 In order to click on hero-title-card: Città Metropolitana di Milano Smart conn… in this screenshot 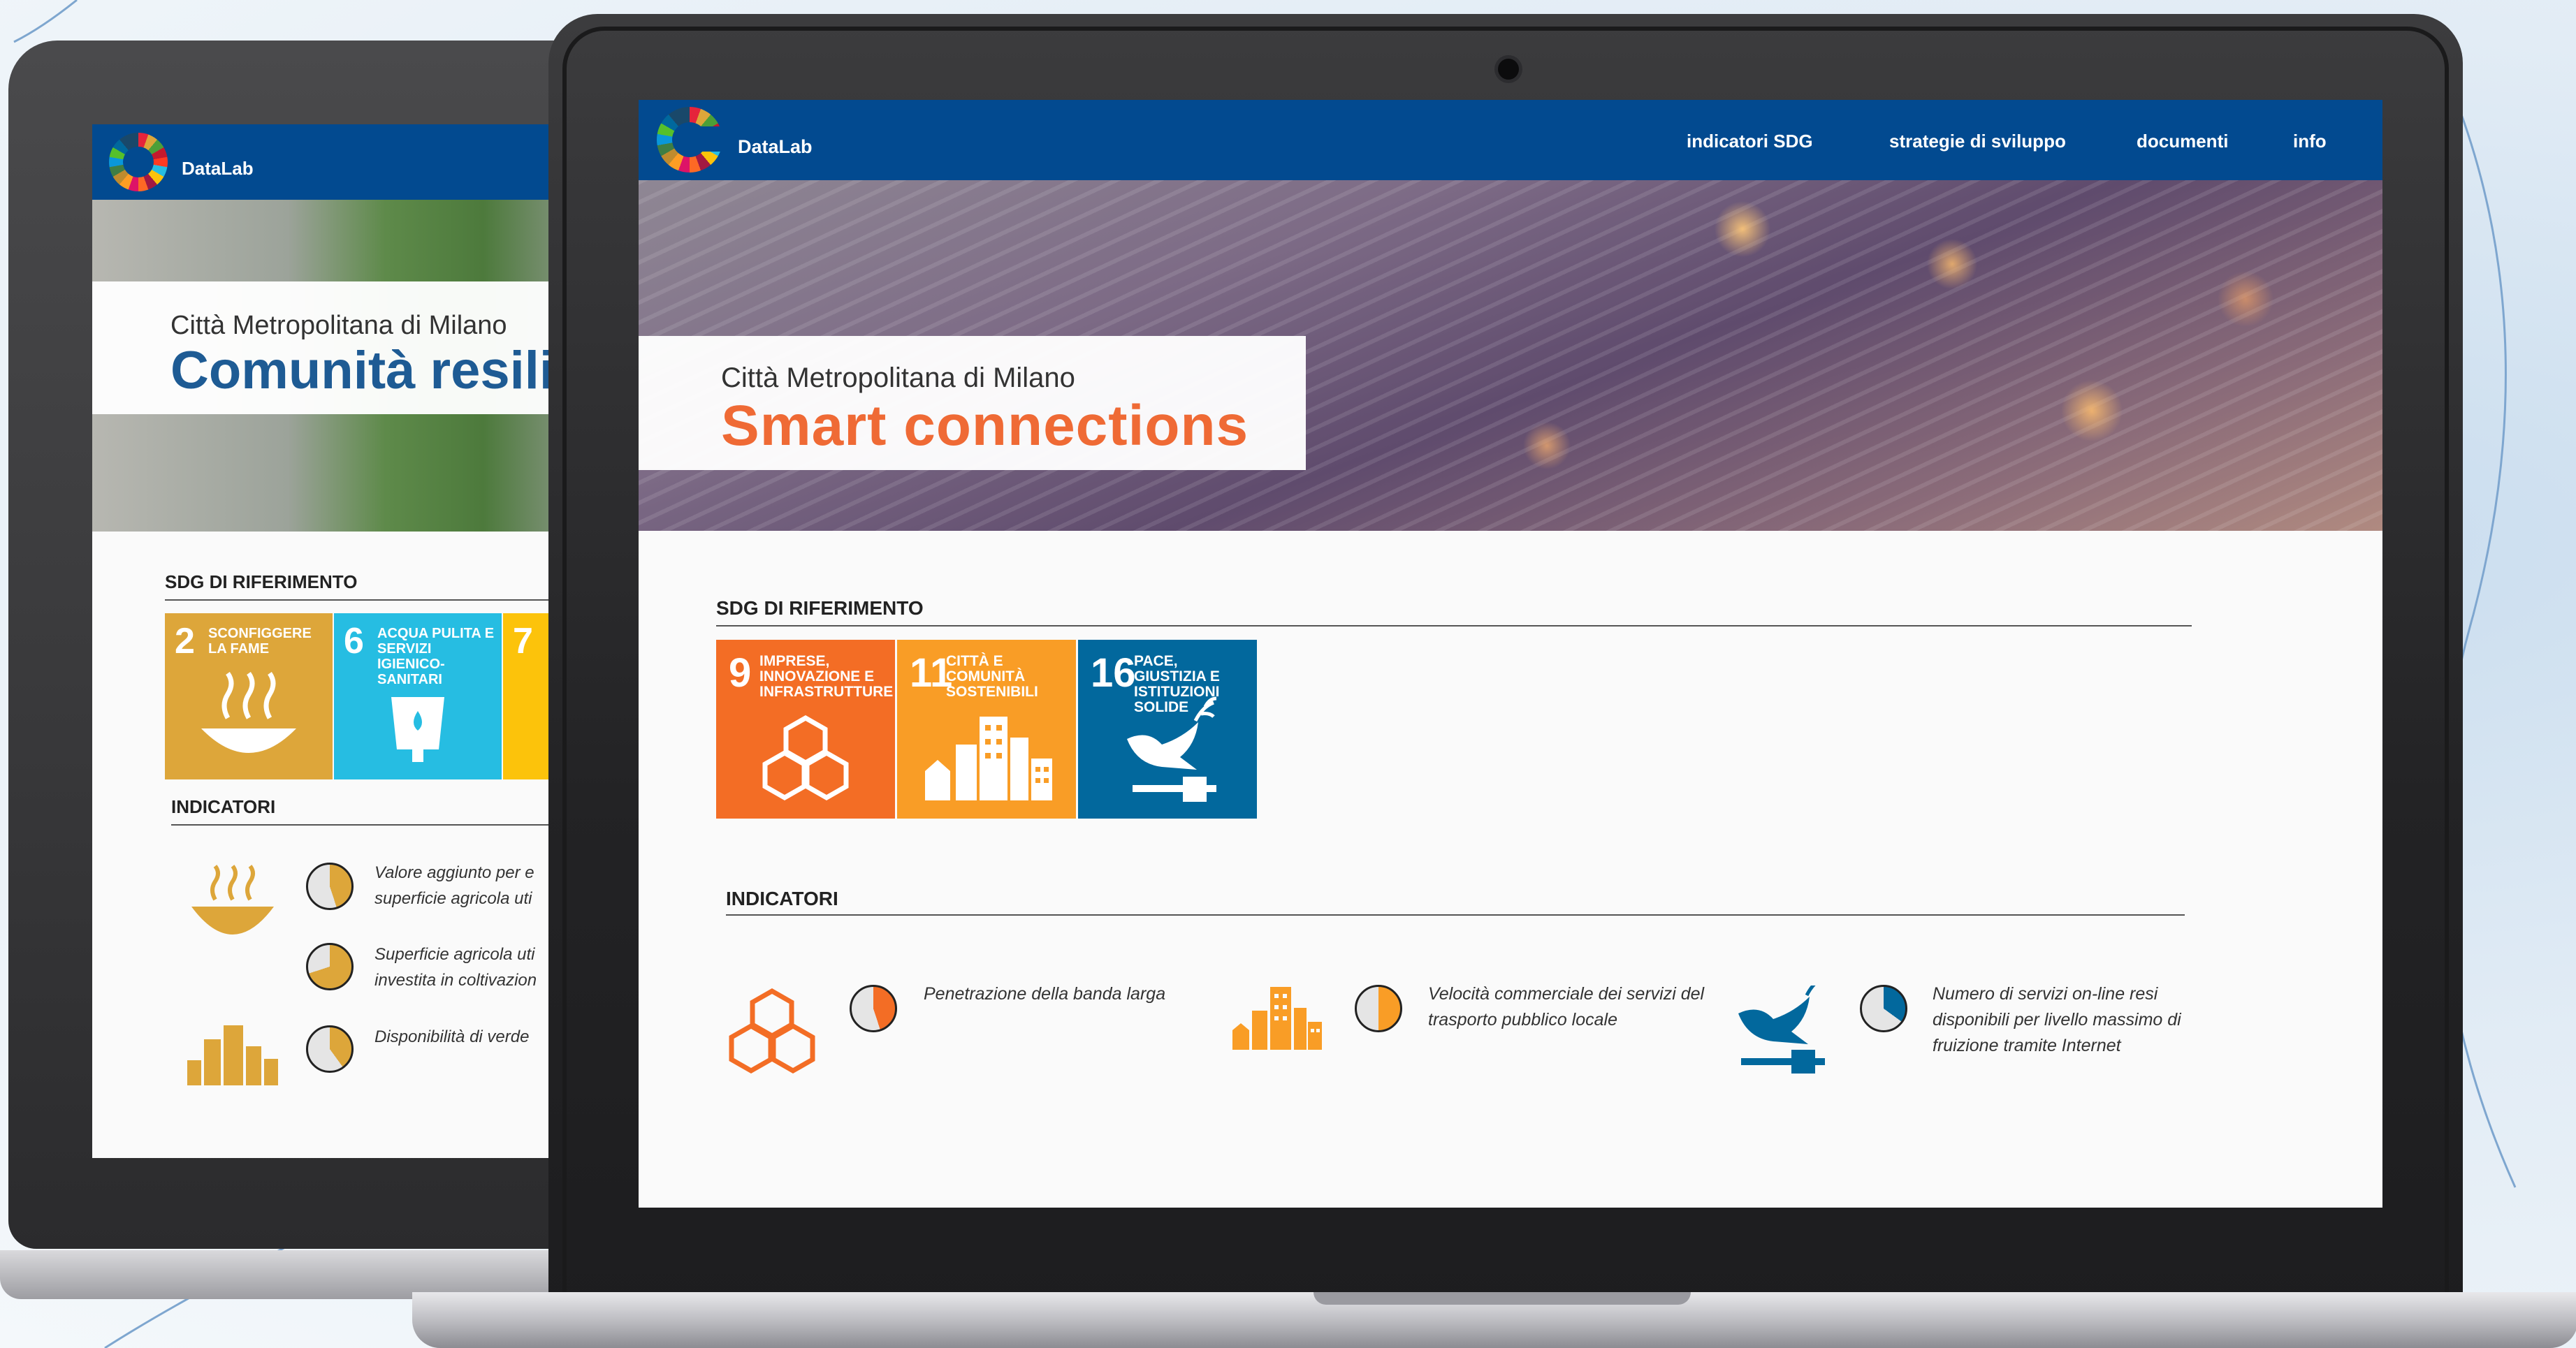, I will do `click(972, 403)`.